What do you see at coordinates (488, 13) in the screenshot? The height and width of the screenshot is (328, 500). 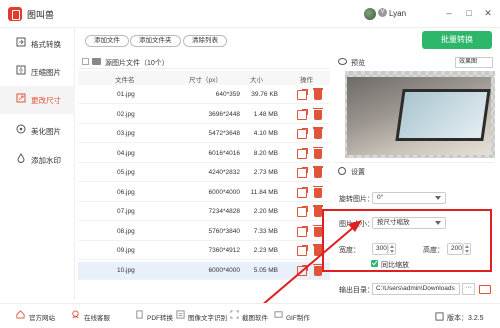 I see `close-icon: ✕` at bounding box center [488, 13].